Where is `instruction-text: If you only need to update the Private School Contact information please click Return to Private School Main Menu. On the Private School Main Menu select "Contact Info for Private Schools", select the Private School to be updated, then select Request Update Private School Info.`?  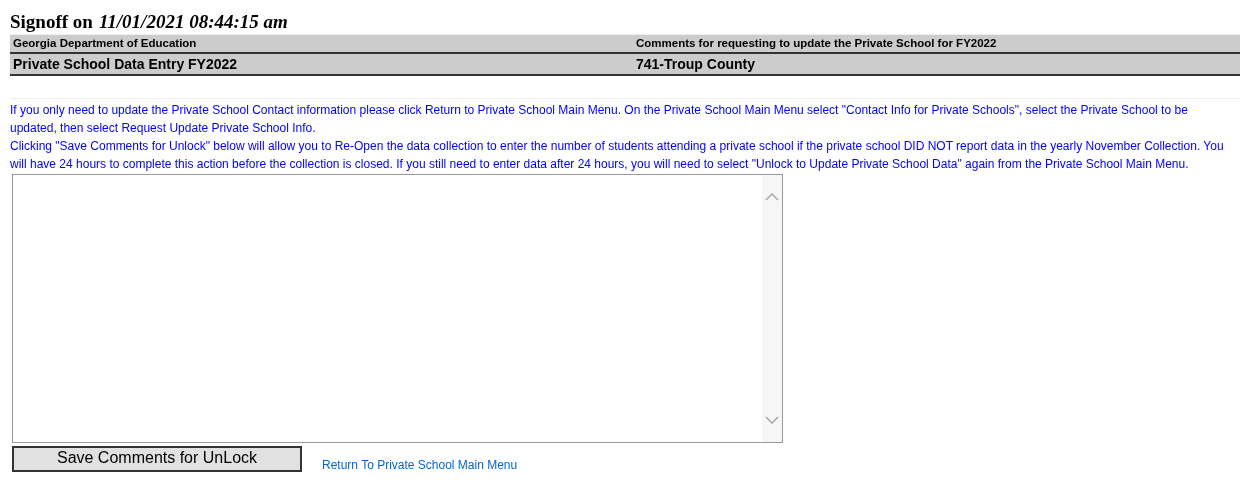 instruction-text: If you only need to update the Private School Contact information please click Return to Private School Main Menu. On the Private School Main Menu select "Contact Info for Private Schools", select the Private School to be updated, then select Request Update Private School Info. is located at coordinates (599, 119).